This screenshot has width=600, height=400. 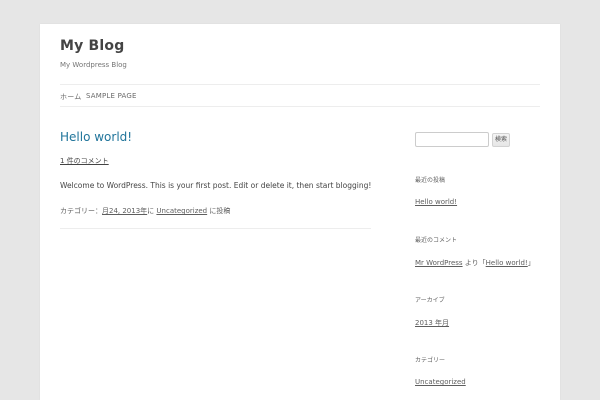 I want to click on recent-comment-item: Mr WordPress より「Hello world!」, so click(x=475, y=263).